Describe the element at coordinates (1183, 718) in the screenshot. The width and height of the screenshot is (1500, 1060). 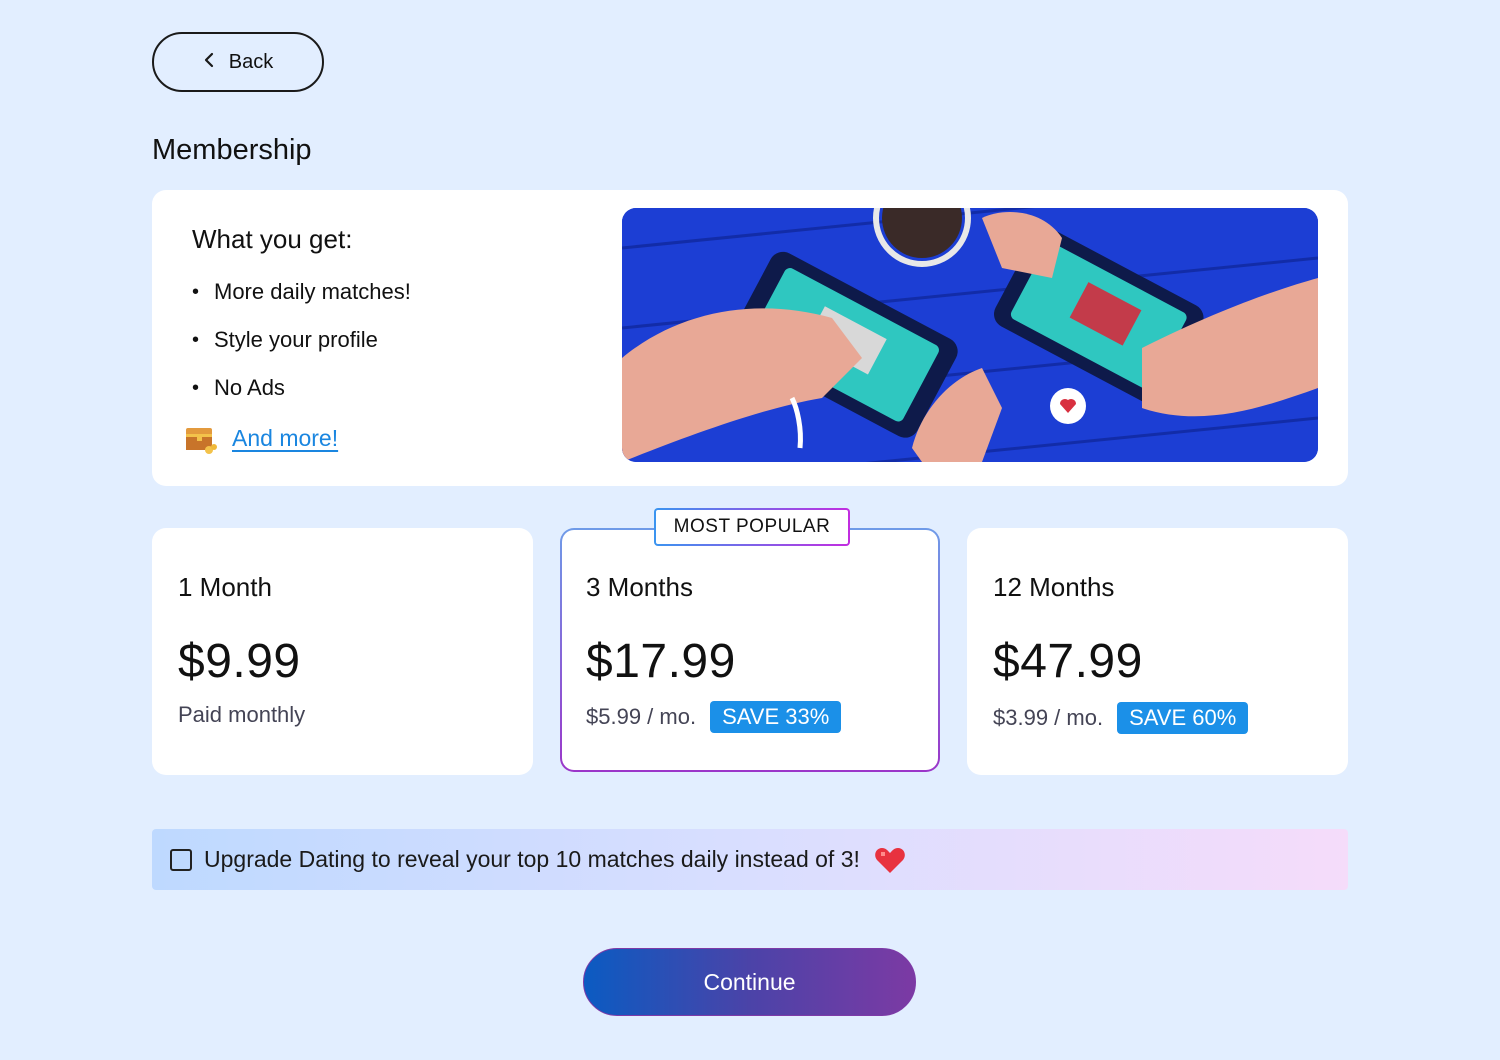
I see `save-badge: SAVE 60%` at that location.